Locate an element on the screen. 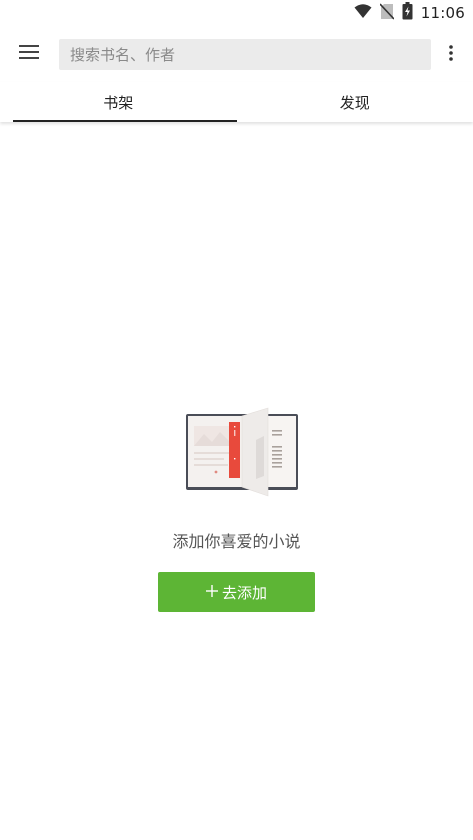  plus-icon is located at coordinates (211, 592).